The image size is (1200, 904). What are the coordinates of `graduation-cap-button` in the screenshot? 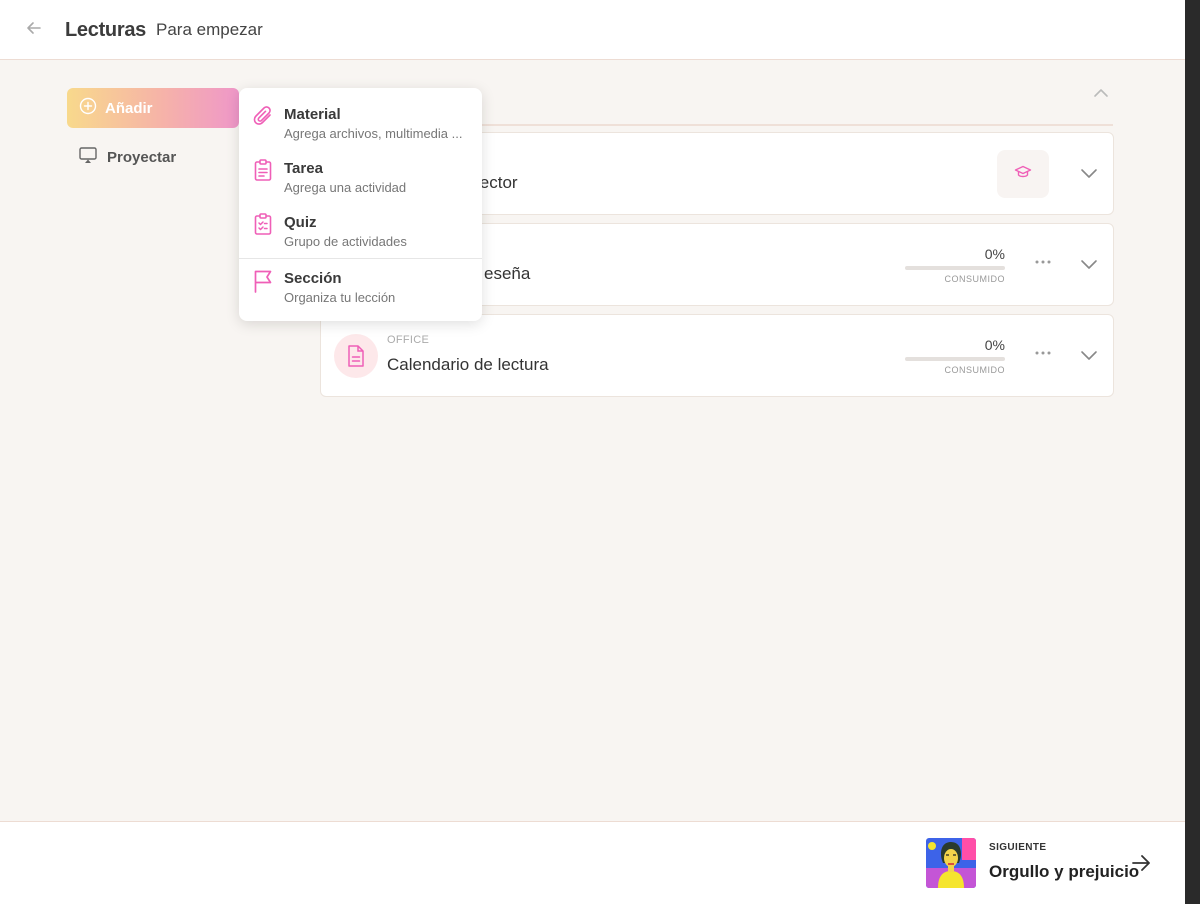 It's located at (1023, 174).